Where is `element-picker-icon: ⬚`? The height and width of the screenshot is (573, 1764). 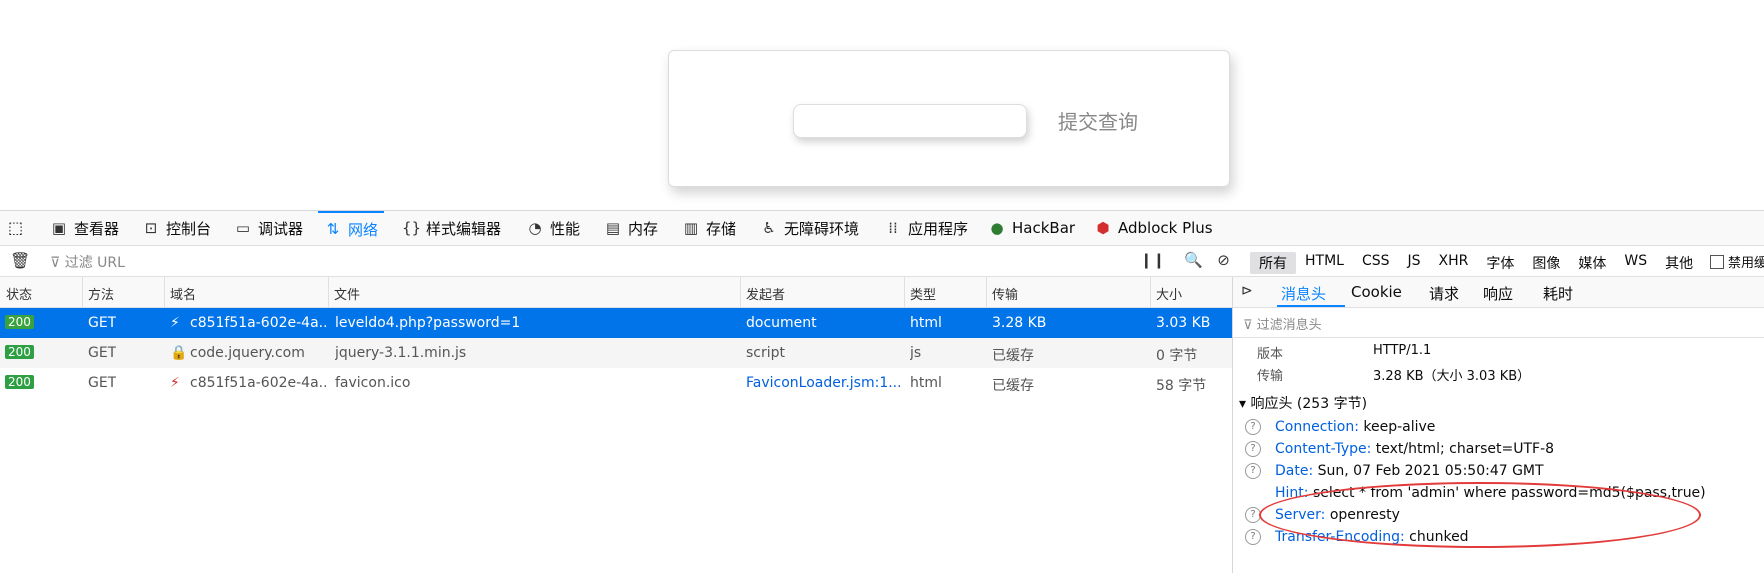 element-picker-icon: ⬚ is located at coordinates (18, 228).